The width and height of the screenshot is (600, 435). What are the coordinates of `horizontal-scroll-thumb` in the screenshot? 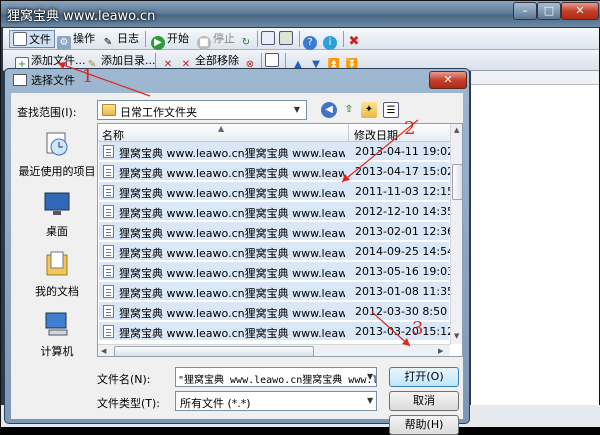 It's located at (214, 351).